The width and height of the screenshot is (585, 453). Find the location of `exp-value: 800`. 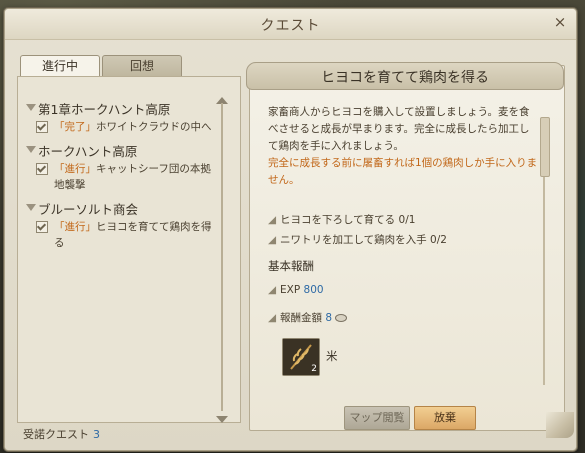

exp-value: 800 is located at coordinates (313, 290).